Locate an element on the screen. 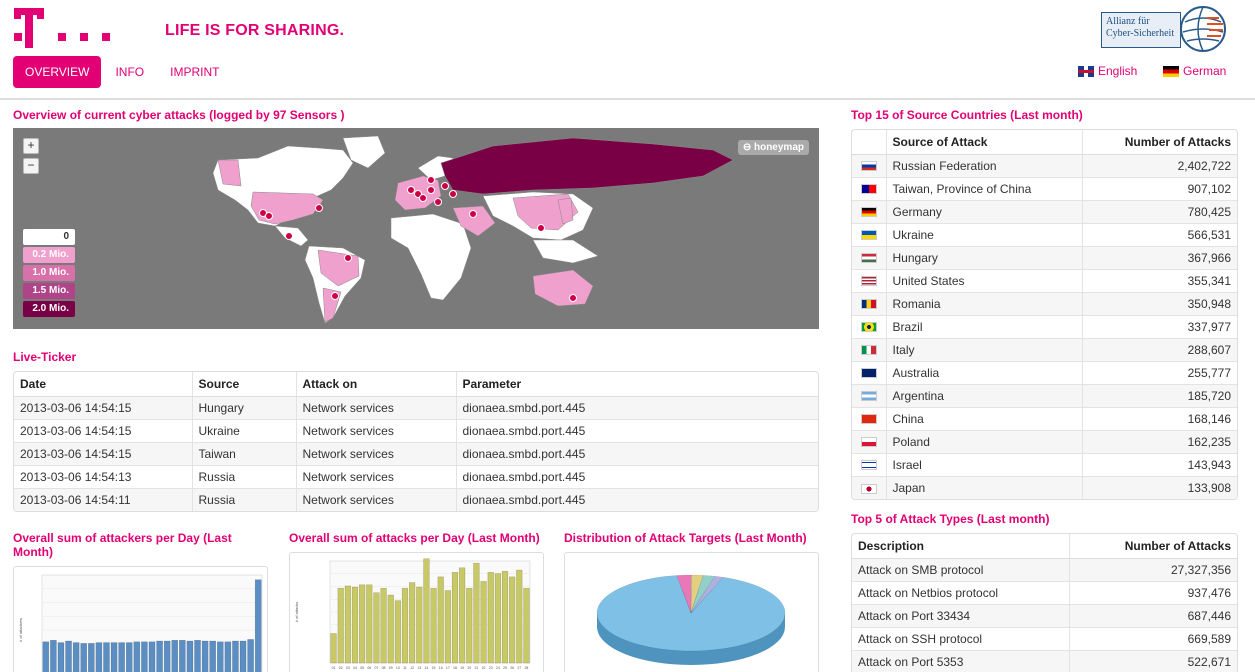 This screenshot has width=1255, height=672. targets-chart is located at coordinates (691, 612).